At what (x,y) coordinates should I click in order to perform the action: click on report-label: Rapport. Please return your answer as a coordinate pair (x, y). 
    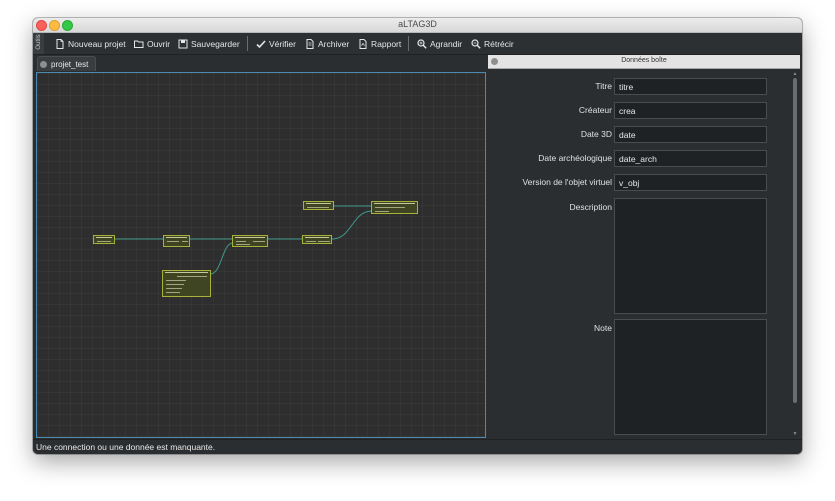
    Looking at the image, I should click on (386, 43).